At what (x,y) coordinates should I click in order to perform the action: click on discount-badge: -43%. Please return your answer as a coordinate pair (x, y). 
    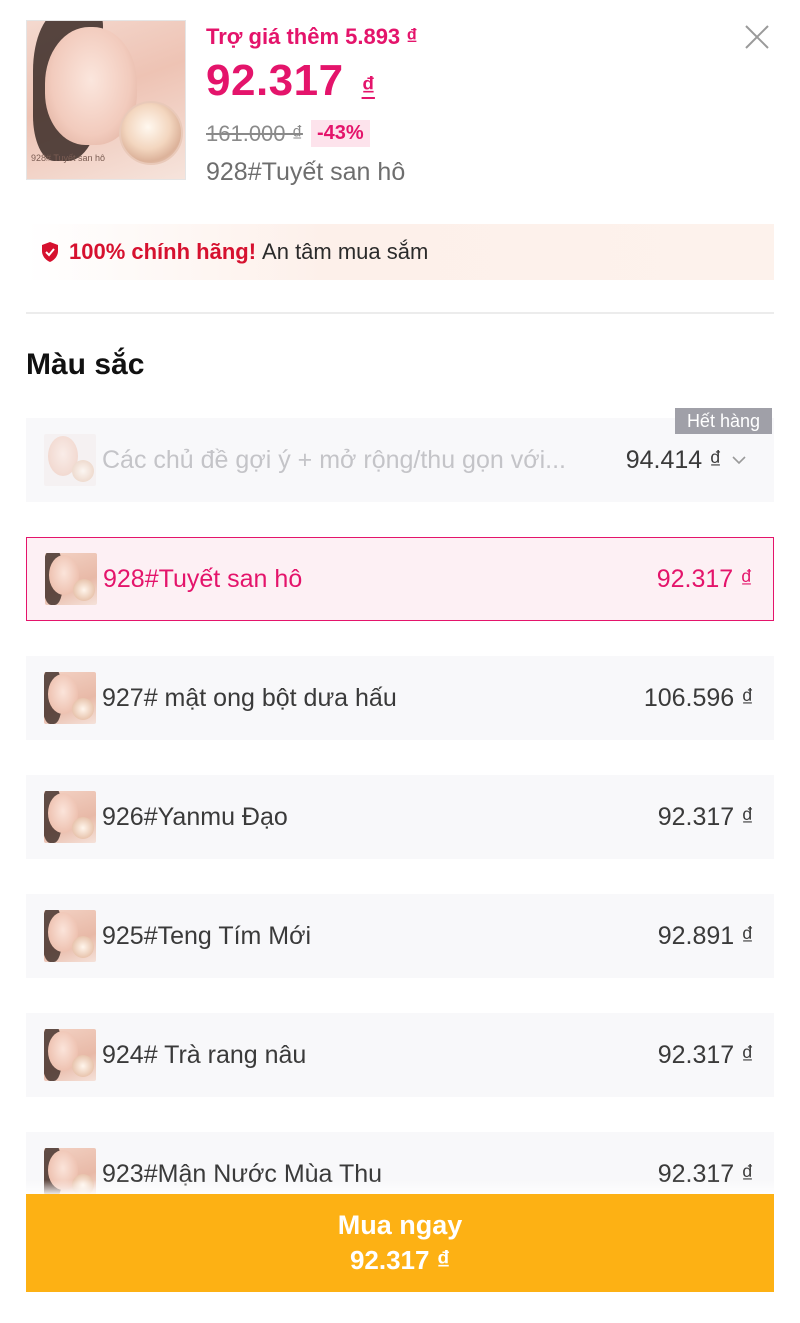
    Looking at the image, I should click on (340, 133).